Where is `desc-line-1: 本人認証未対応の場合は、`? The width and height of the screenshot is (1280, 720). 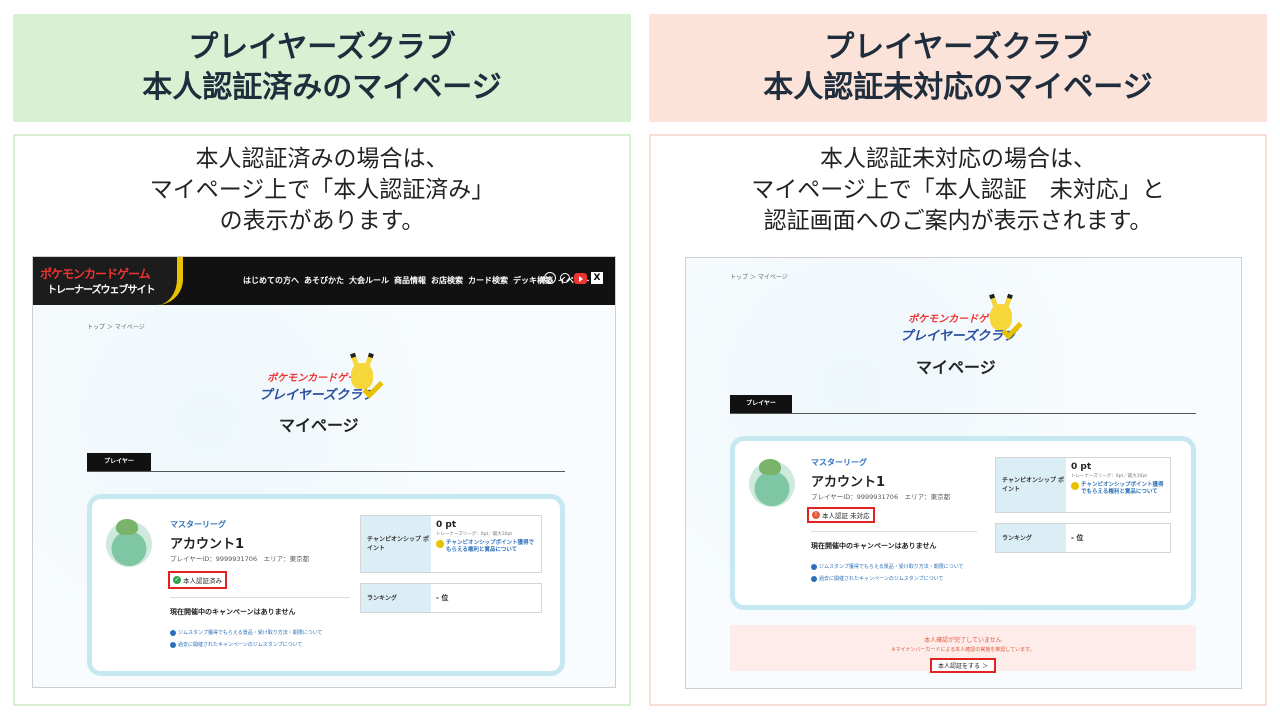 desc-line-1: 本人認証未対応の場合は、 is located at coordinates (958, 159).